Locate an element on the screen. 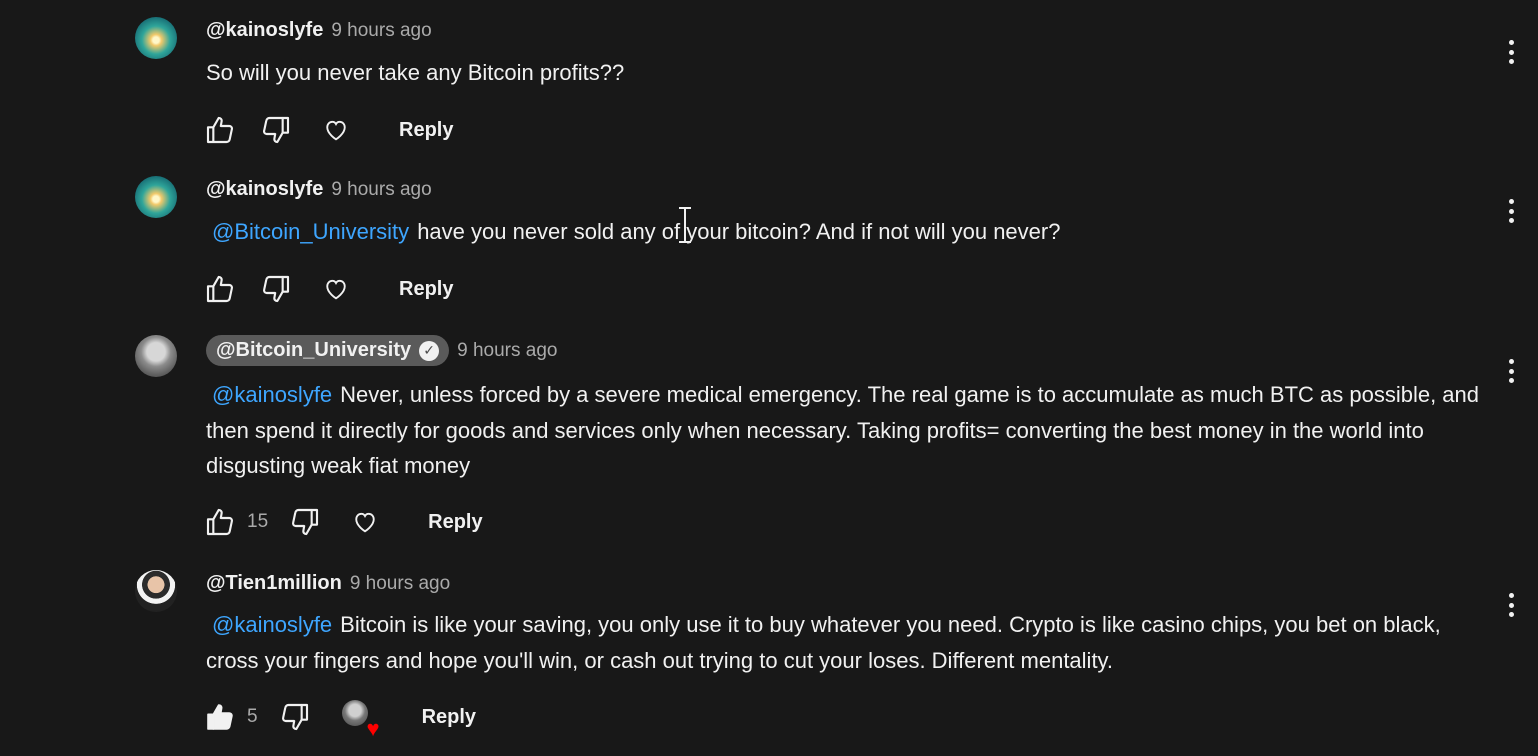 This screenshot has height=756, width=1538. creator-avatar is located at coordinates (354, 713).